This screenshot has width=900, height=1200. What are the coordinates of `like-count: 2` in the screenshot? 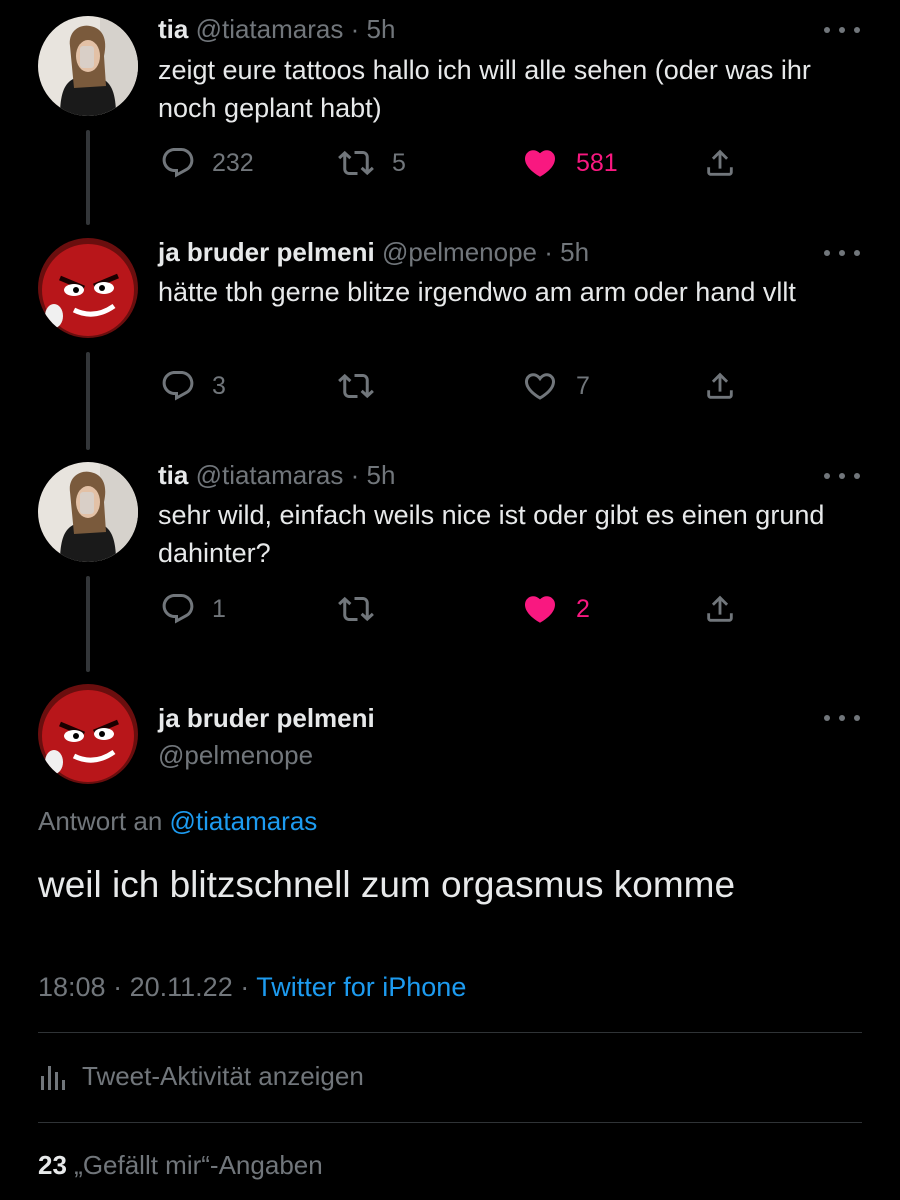 It's located at (583, 608).